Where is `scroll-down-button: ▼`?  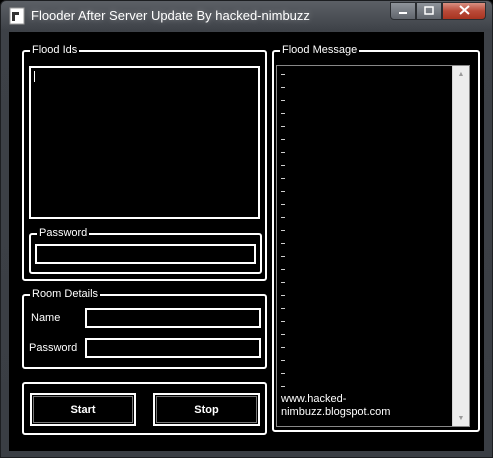 scroll-down-button: ▼ is located at coordinates (461, 418).